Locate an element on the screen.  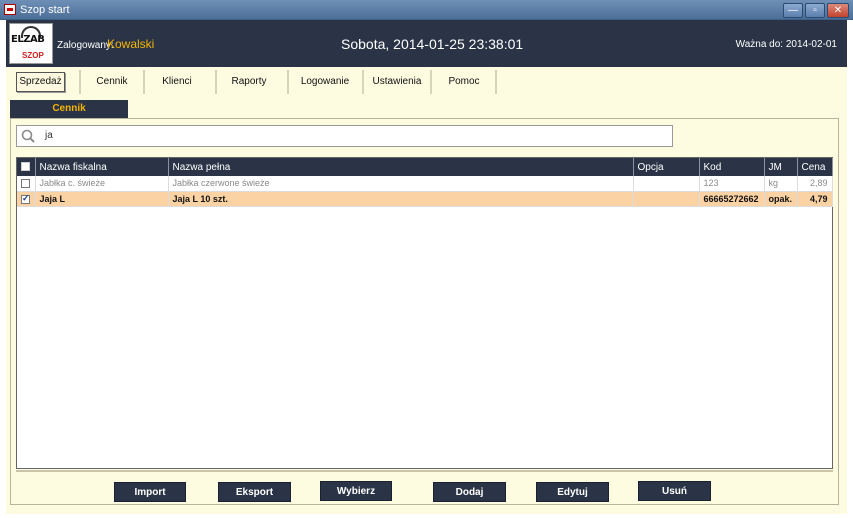
cell-code: 123 is located at coordinates (732, 184).